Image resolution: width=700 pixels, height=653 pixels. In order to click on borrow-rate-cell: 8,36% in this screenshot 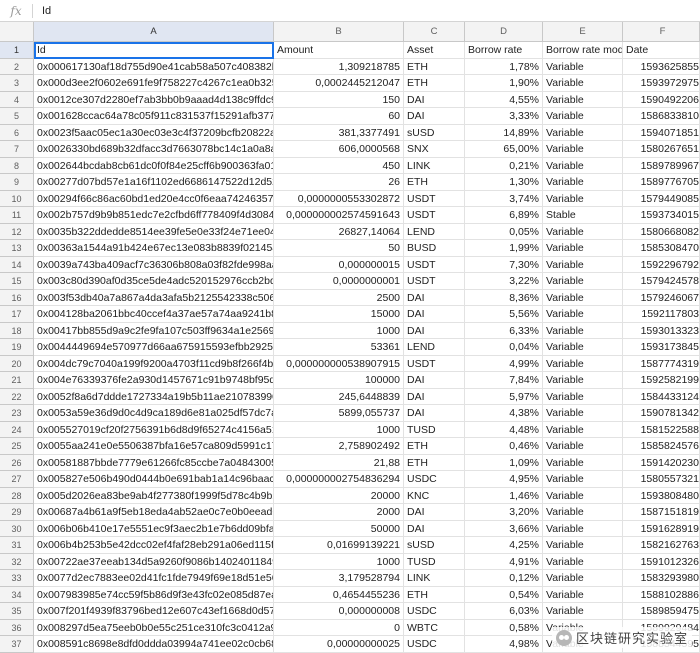, I will do `click(504, 297)`.